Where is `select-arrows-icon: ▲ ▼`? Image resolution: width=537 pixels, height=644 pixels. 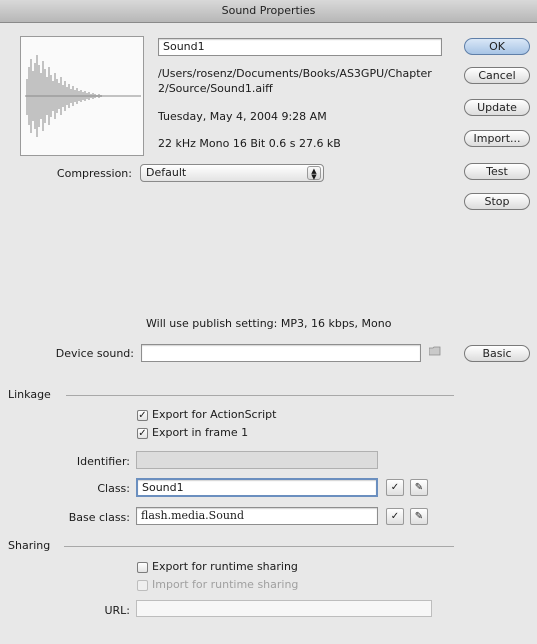
select-arrows-icon: ▲ ▼ is located at coordinates (314, 173).